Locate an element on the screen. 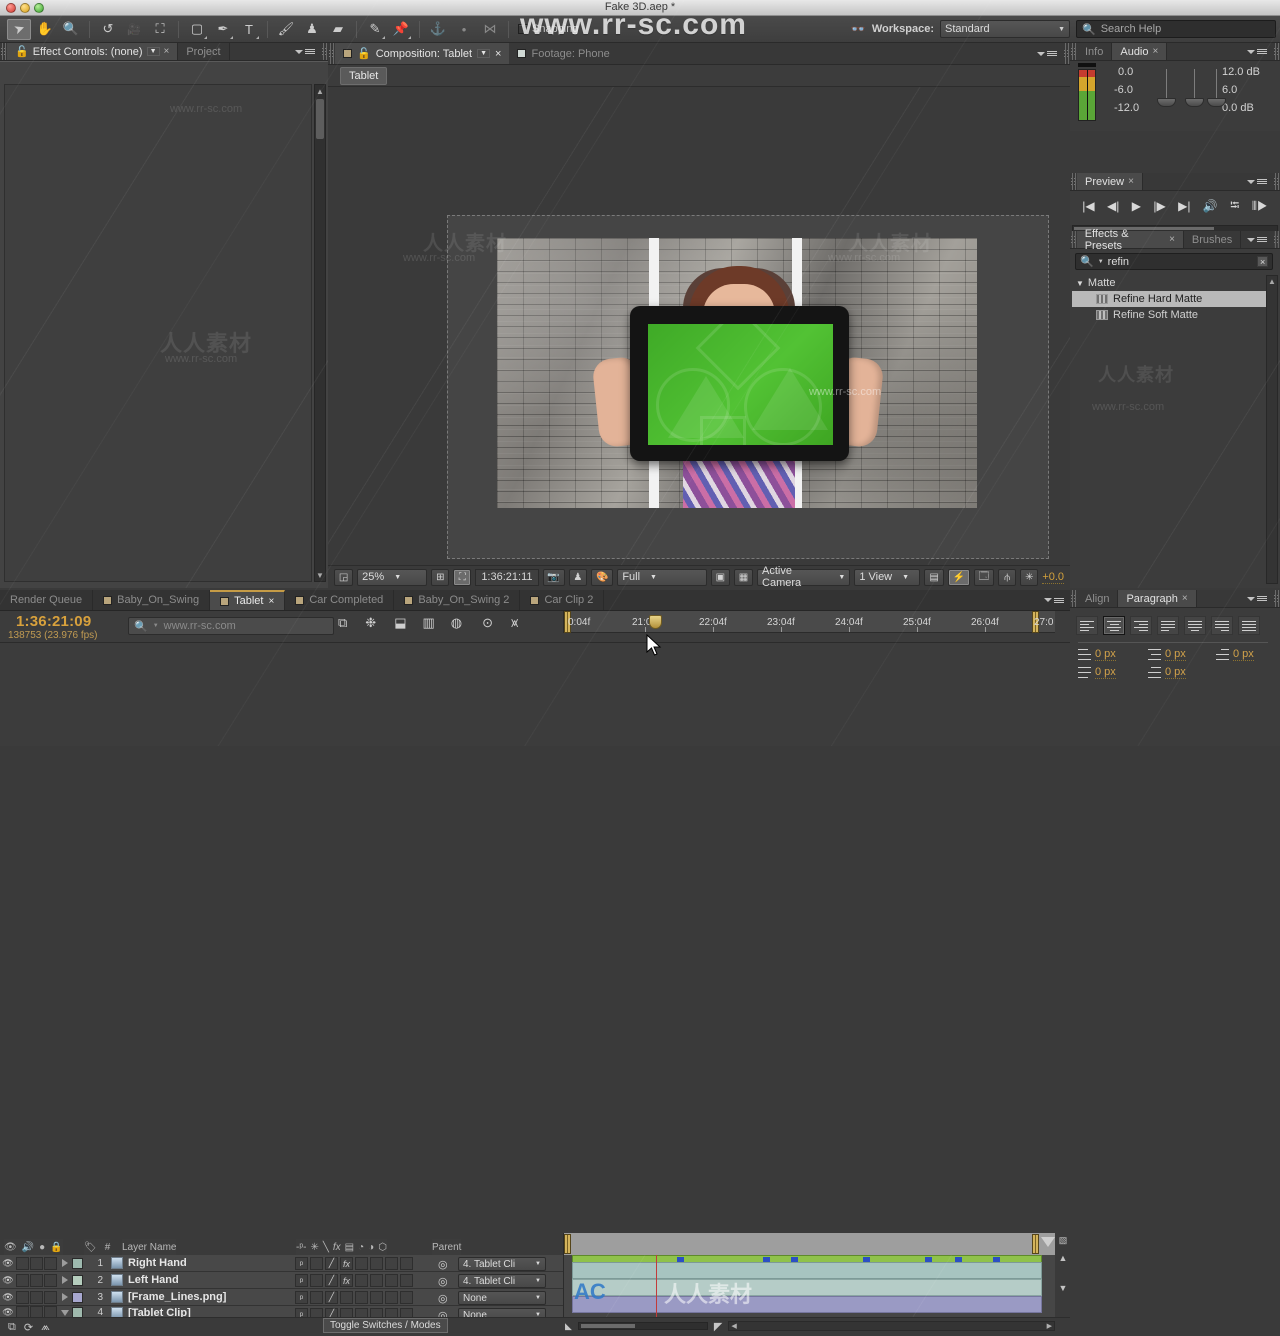  tab-footage-phone: Footage: Phone is located at coordinates (563, 53).